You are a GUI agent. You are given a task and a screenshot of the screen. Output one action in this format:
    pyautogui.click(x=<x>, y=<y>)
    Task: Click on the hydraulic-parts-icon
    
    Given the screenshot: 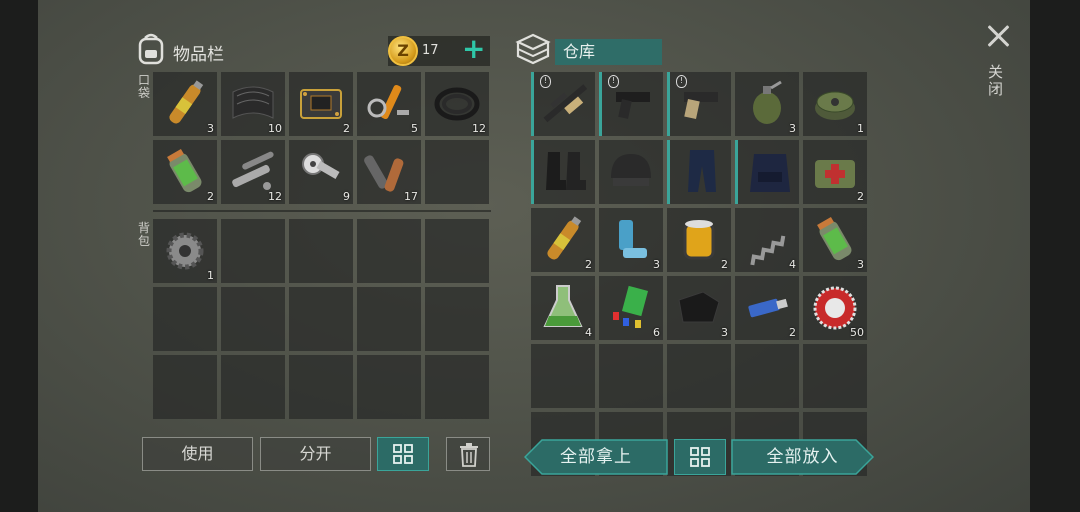 What is the action you would take?
    pyautogui.click(x=388, y=102)
    